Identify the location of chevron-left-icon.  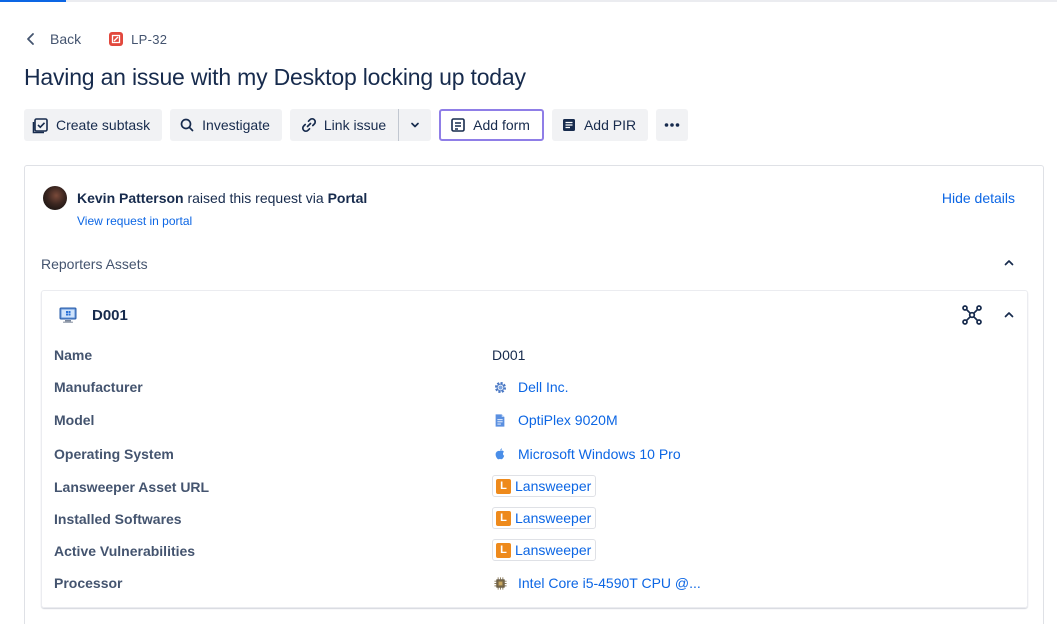
(30, 39).